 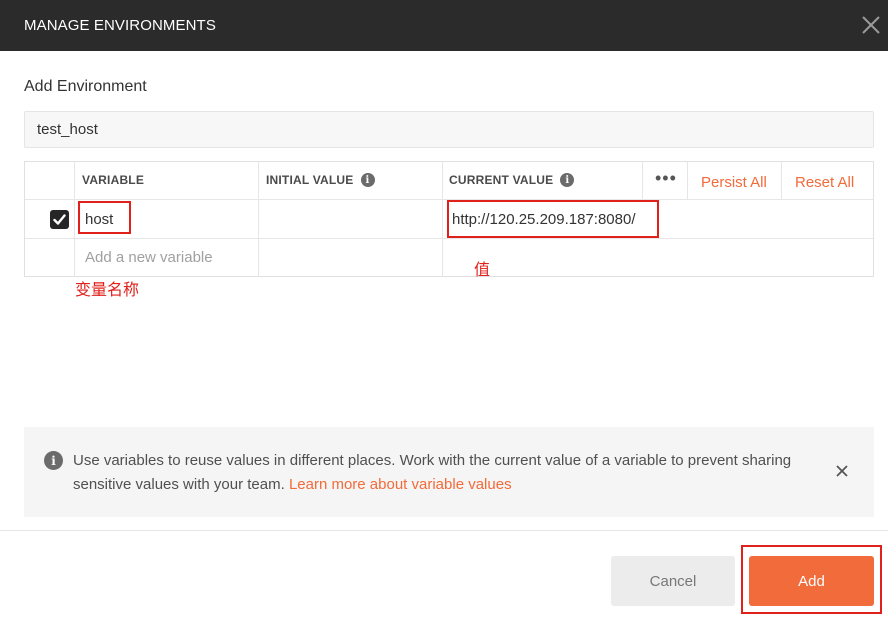 What do you see at coordinates (824, 182) in the screenshot?
I see `reset-all-button: Reset All` at bounding box center [824, 182].